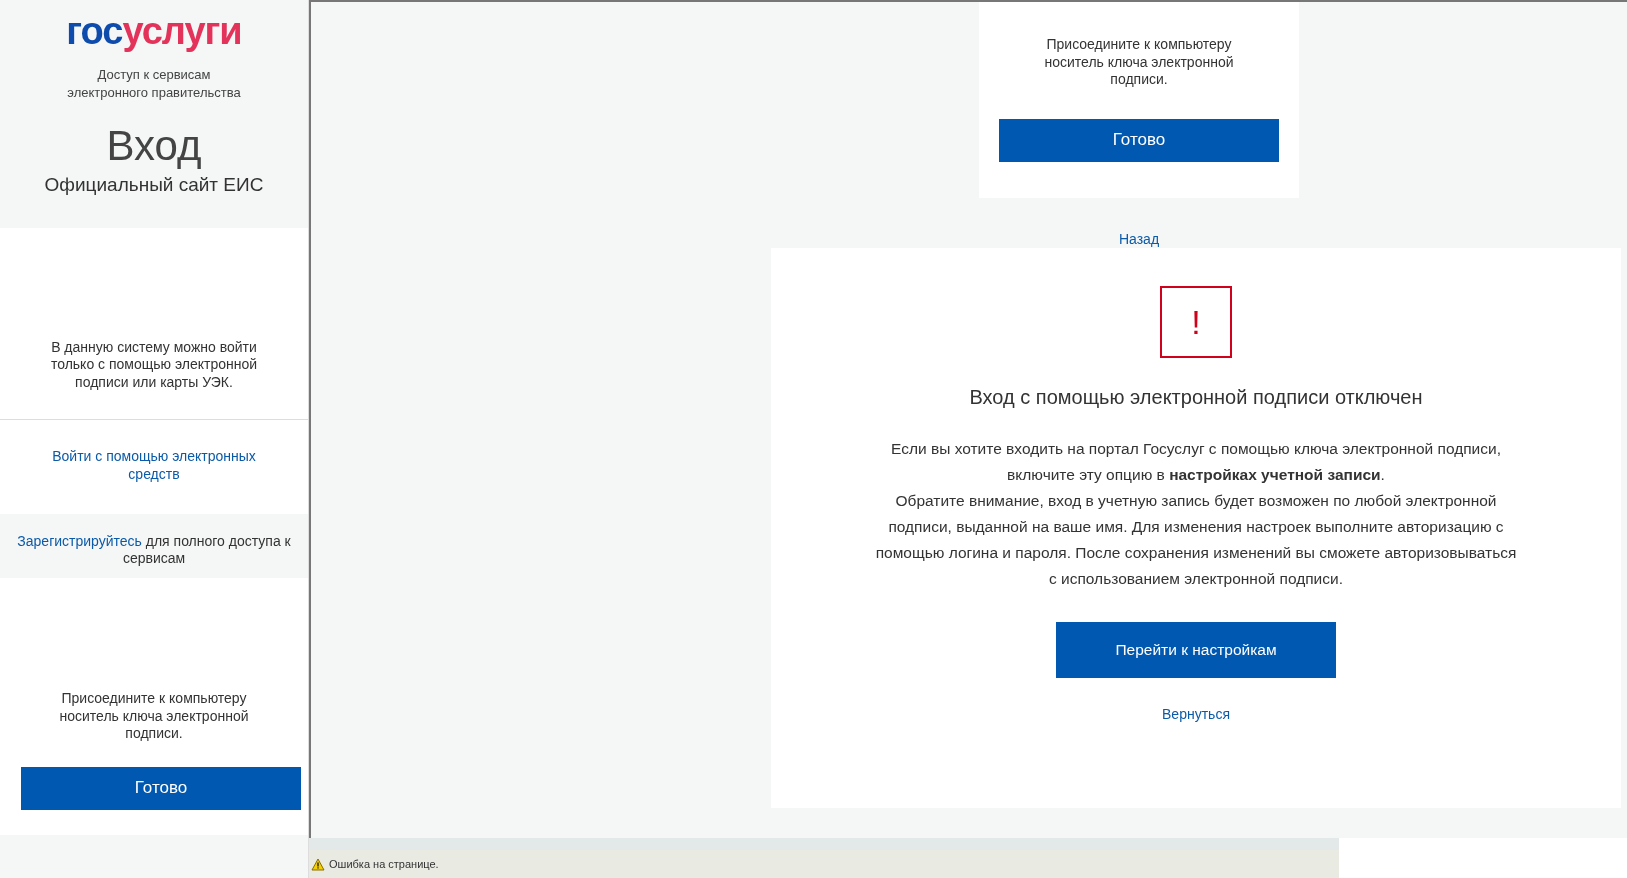 The width and height of the screenshot is (1627, 878). What do you see at coordinates (1196, 322) in the screenshot?
I see `exclamation-icon: !` at bounding box center [1196, 322].